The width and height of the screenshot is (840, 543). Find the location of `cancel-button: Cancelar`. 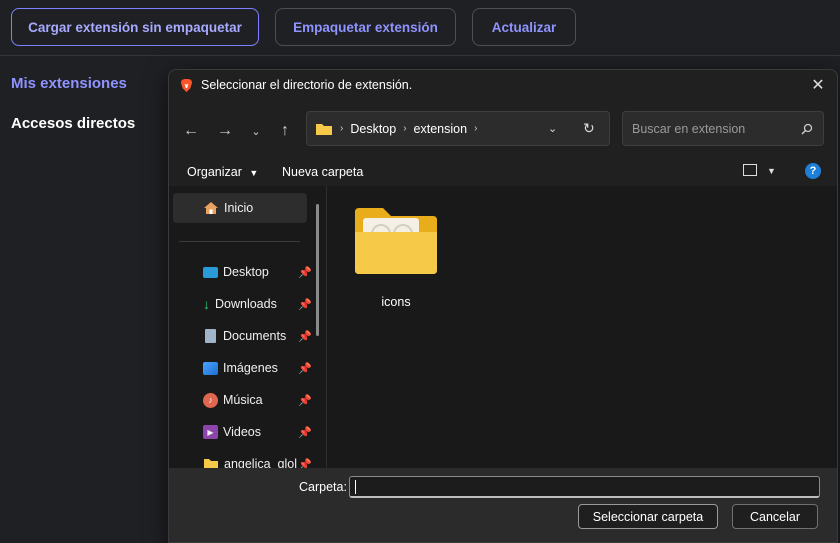

cancel-button: Cancelar is located at coordinates (775, 516).